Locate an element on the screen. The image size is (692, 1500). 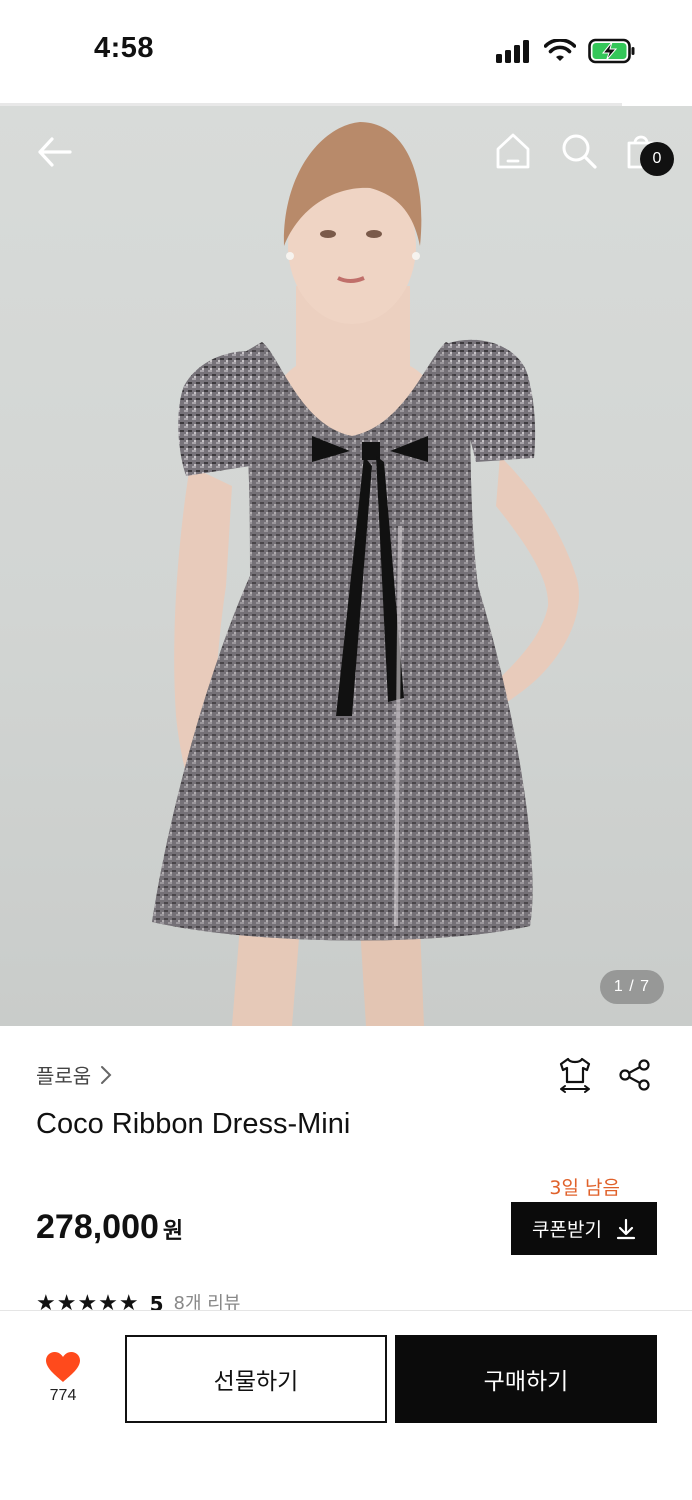
coupon-remaining-days: 3일 남음 is located at coordinates (584, 1188).